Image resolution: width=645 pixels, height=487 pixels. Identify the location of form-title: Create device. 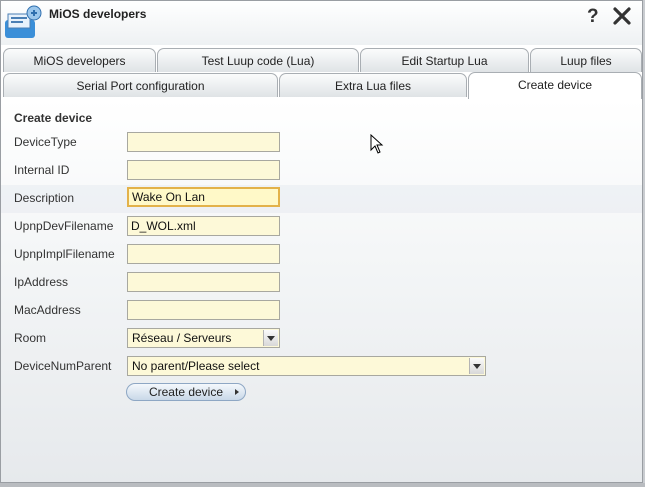
(53, 118).